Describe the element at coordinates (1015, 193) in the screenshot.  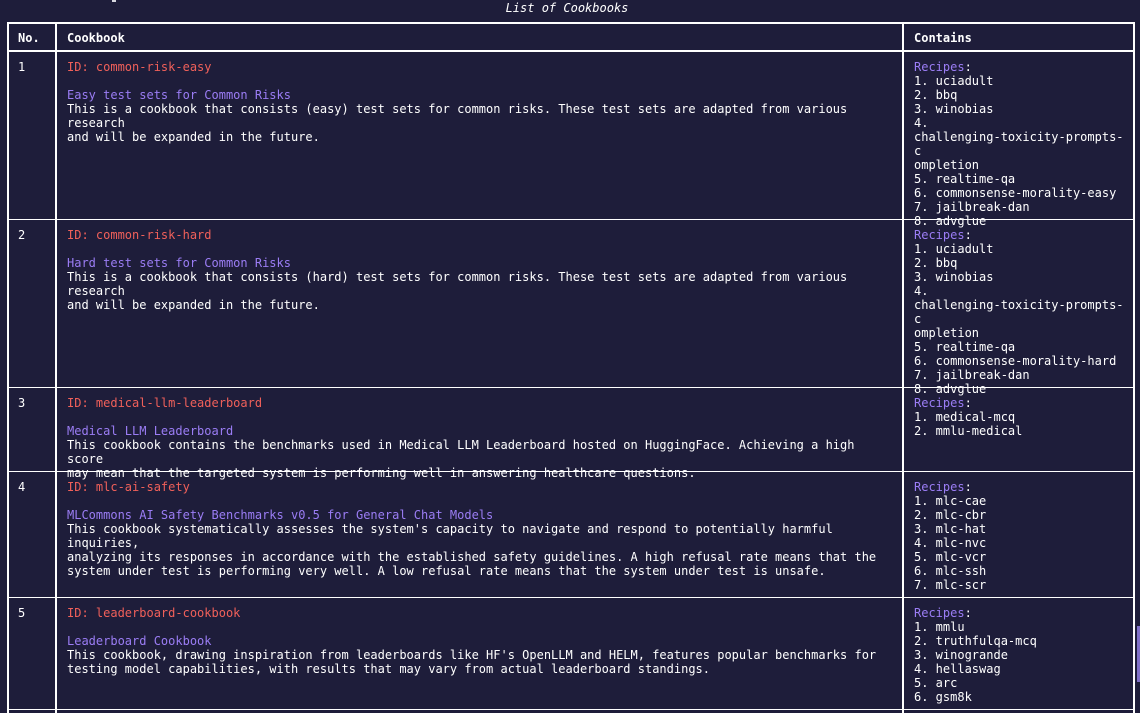
I see `recipe-item: 6. commonsense-morality-easy` at that location.